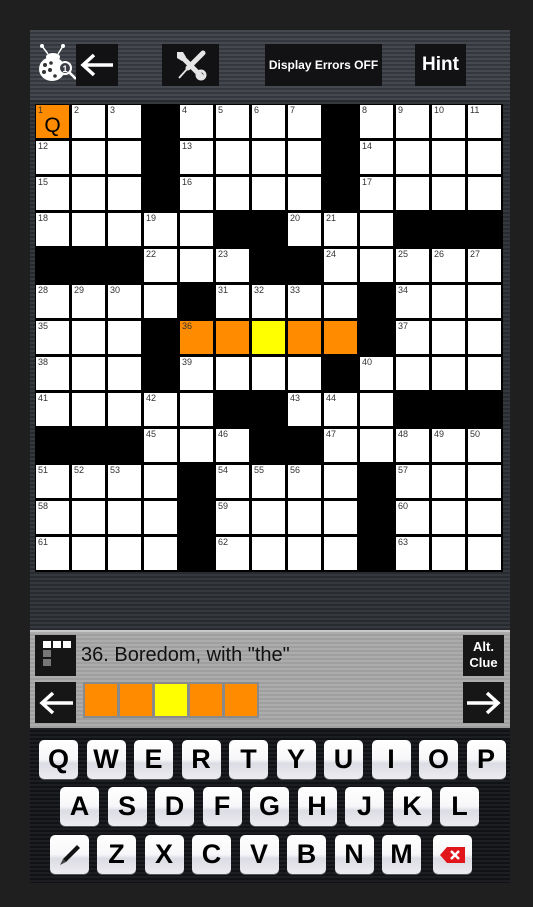 The height and width of the screenshot is (907, 533). Describe the element at coordinates (413, 266) in the screenshot. I see `grid-cell: 25` at that location.